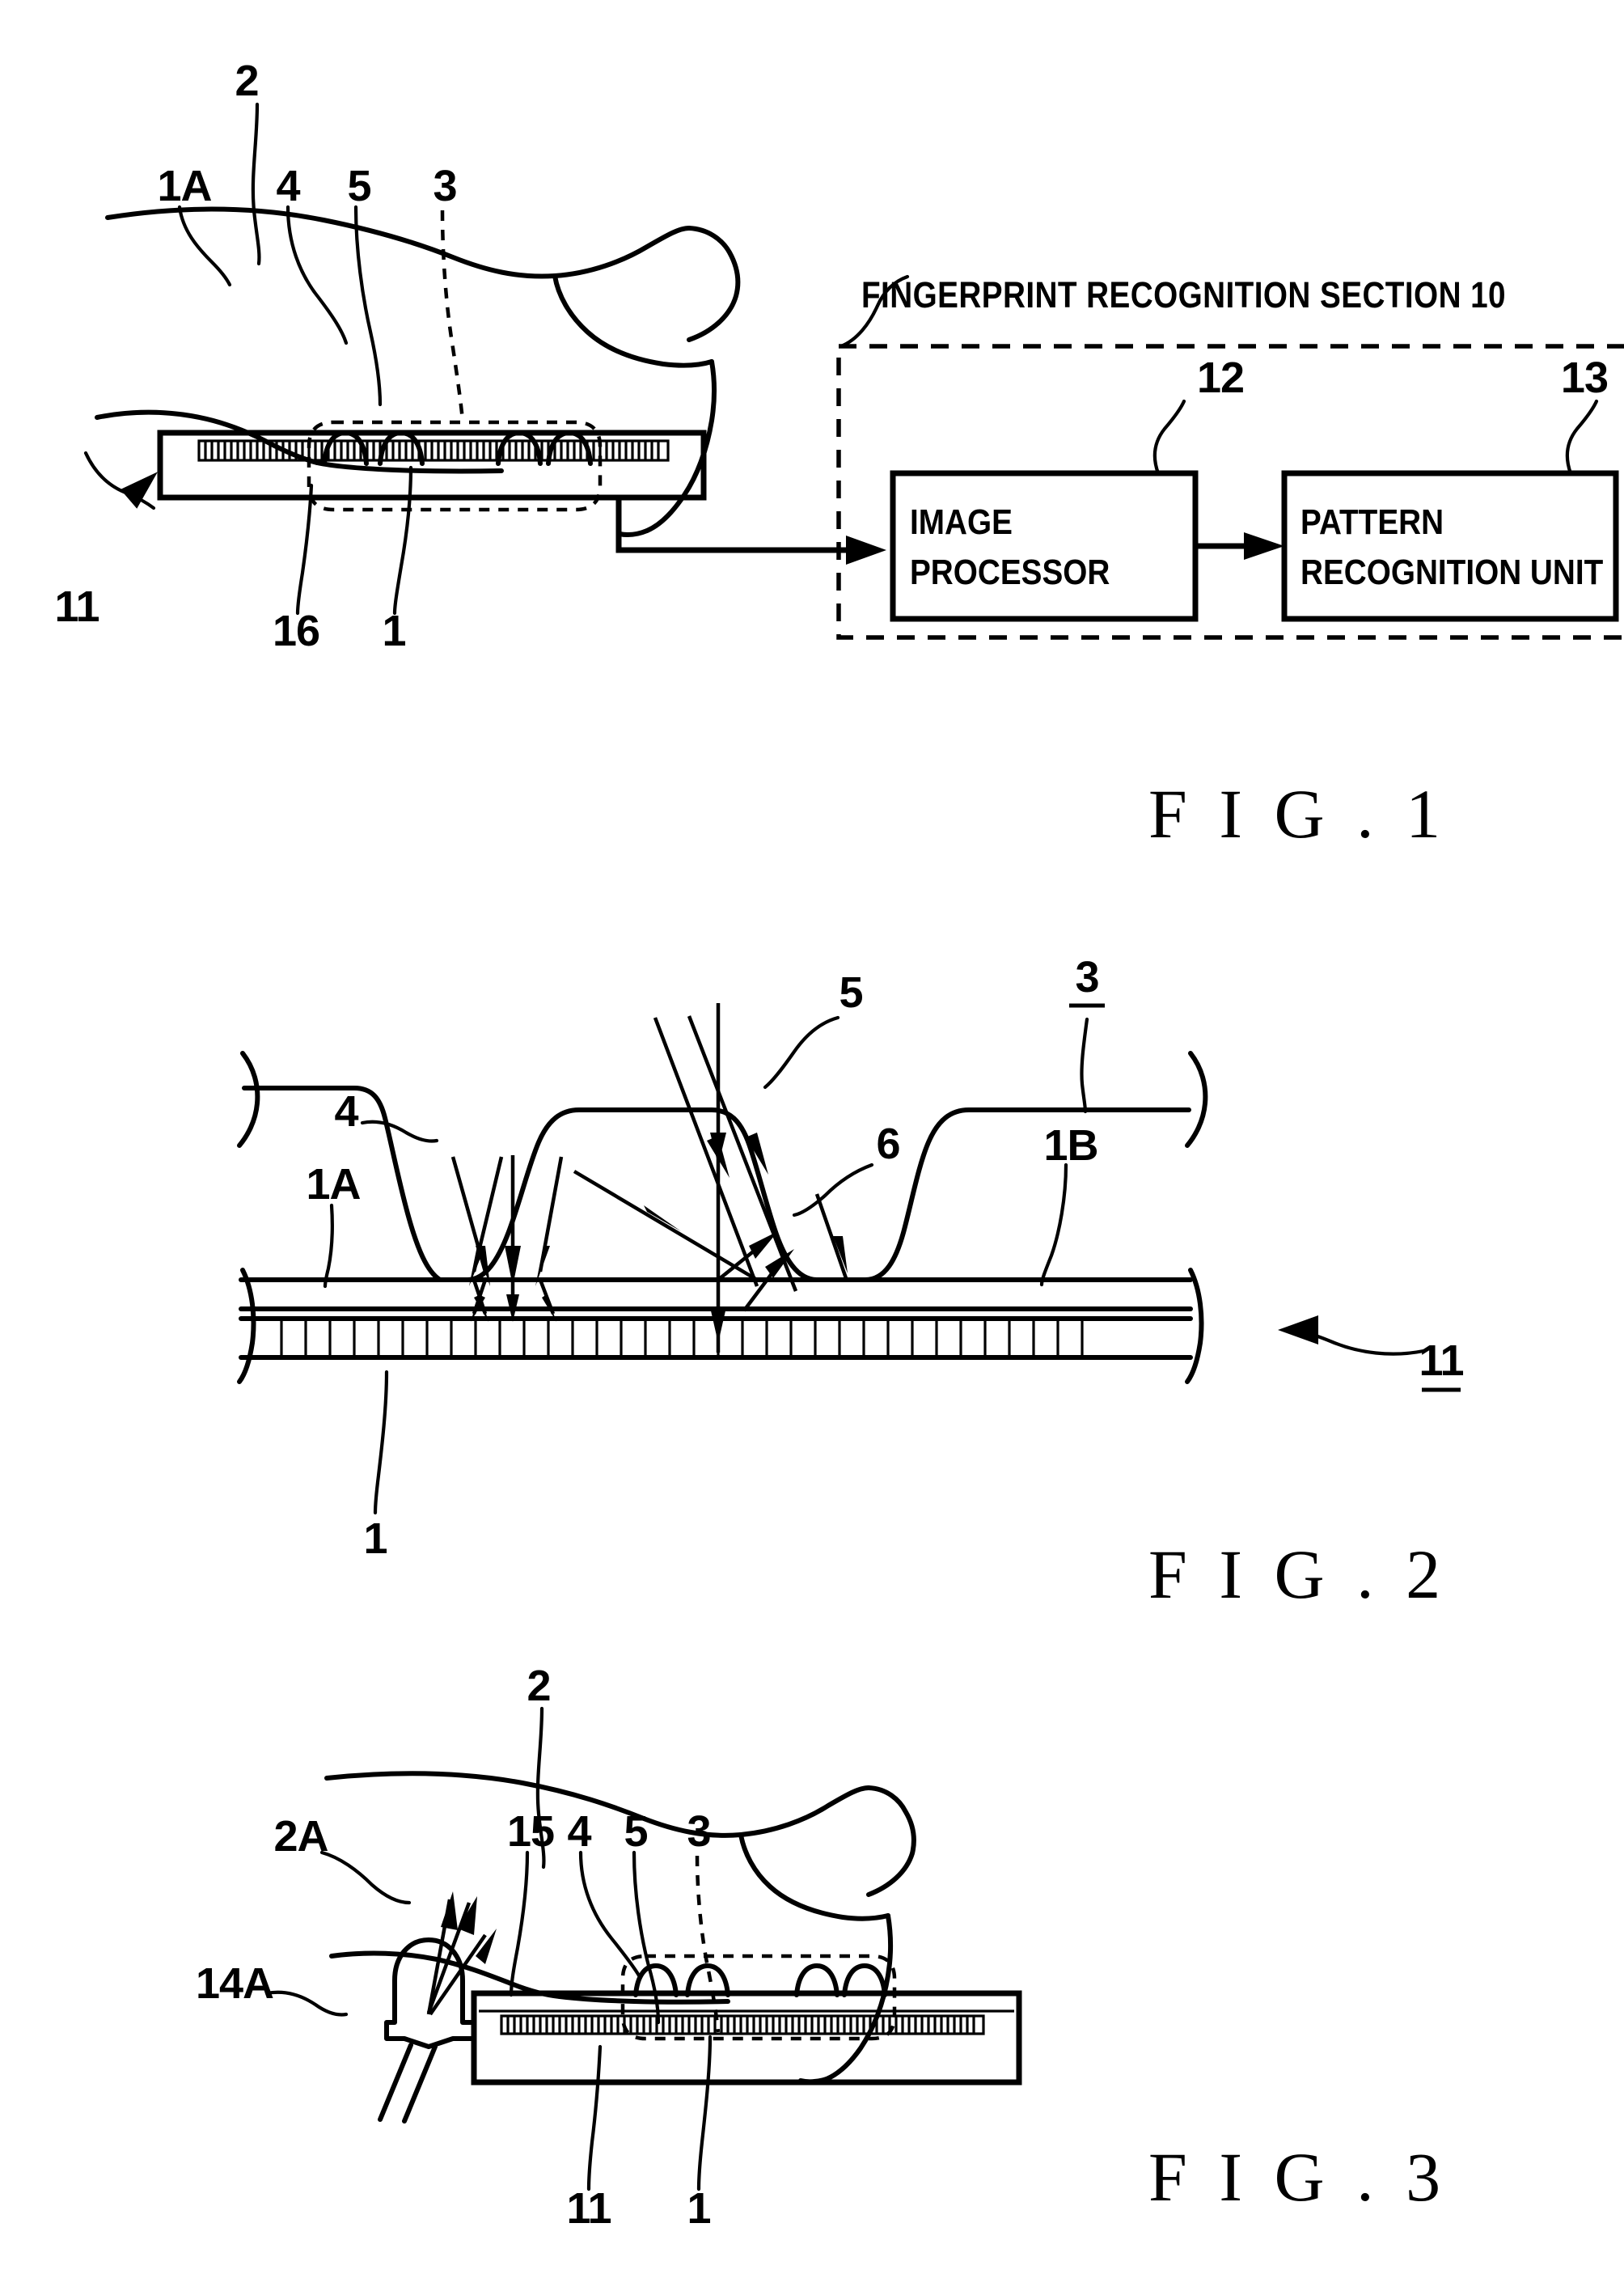  Describe the element at coordinates (1298, 1574) in the screenshot. I see `figure-2-caption: F I G . 2` at that location.